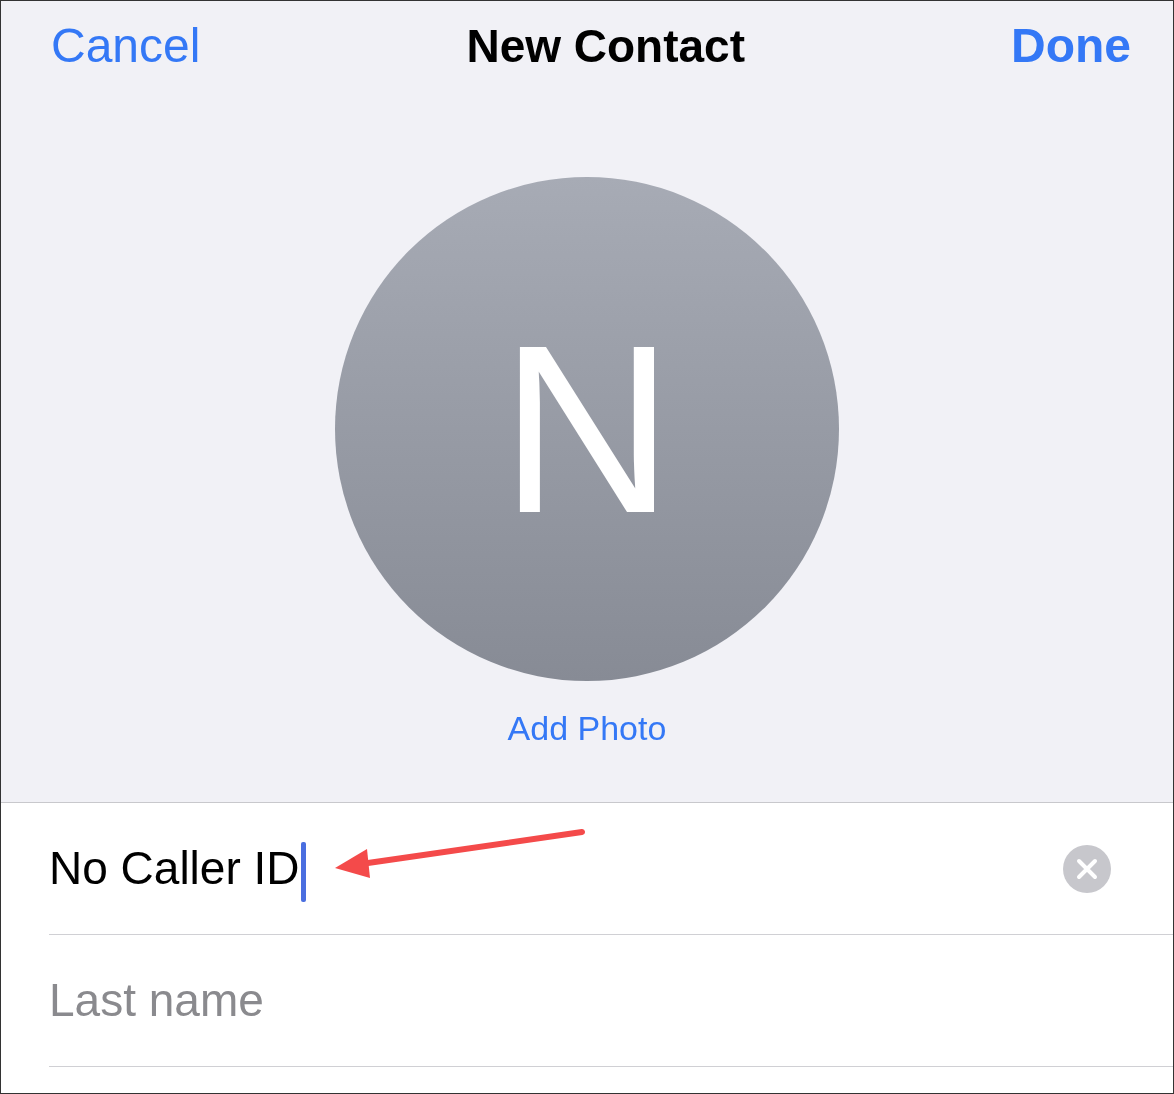 The image size is (1174, 1094). What do you see at coordinates (605, 46) in the screenshot?
I see `screen-title: New Contact` at bounding box center [605, 46].